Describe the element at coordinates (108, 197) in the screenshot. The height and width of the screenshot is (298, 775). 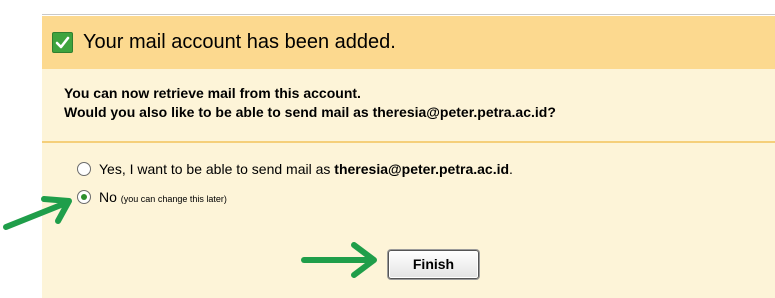
I see `option-no-text: No` at that location.